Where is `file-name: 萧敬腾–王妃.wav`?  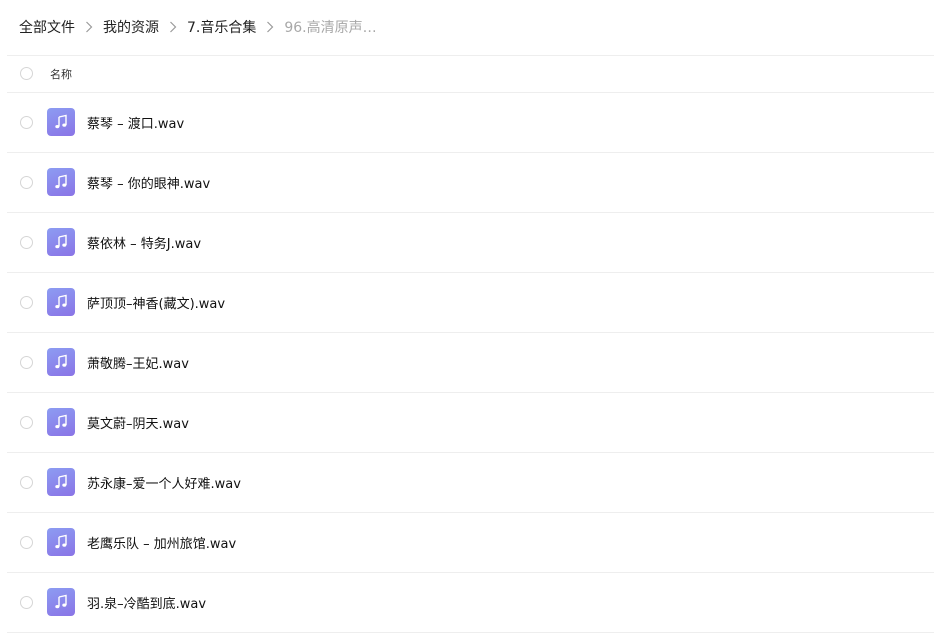
file-name: 萧敬腾–王妃.wav is located at coordinates (138, 362).